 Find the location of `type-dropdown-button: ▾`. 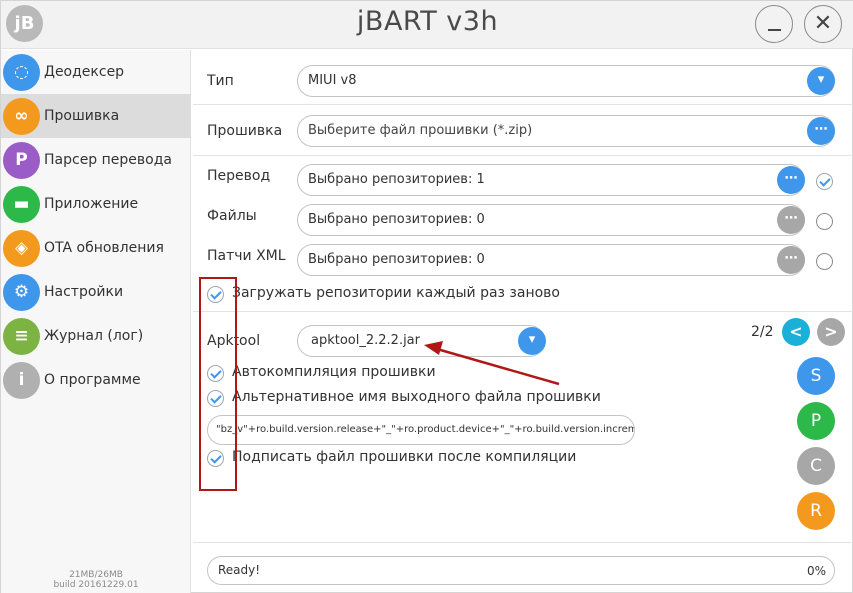

type-dropdown-button: ▾ is located at coordinates (821, 81).